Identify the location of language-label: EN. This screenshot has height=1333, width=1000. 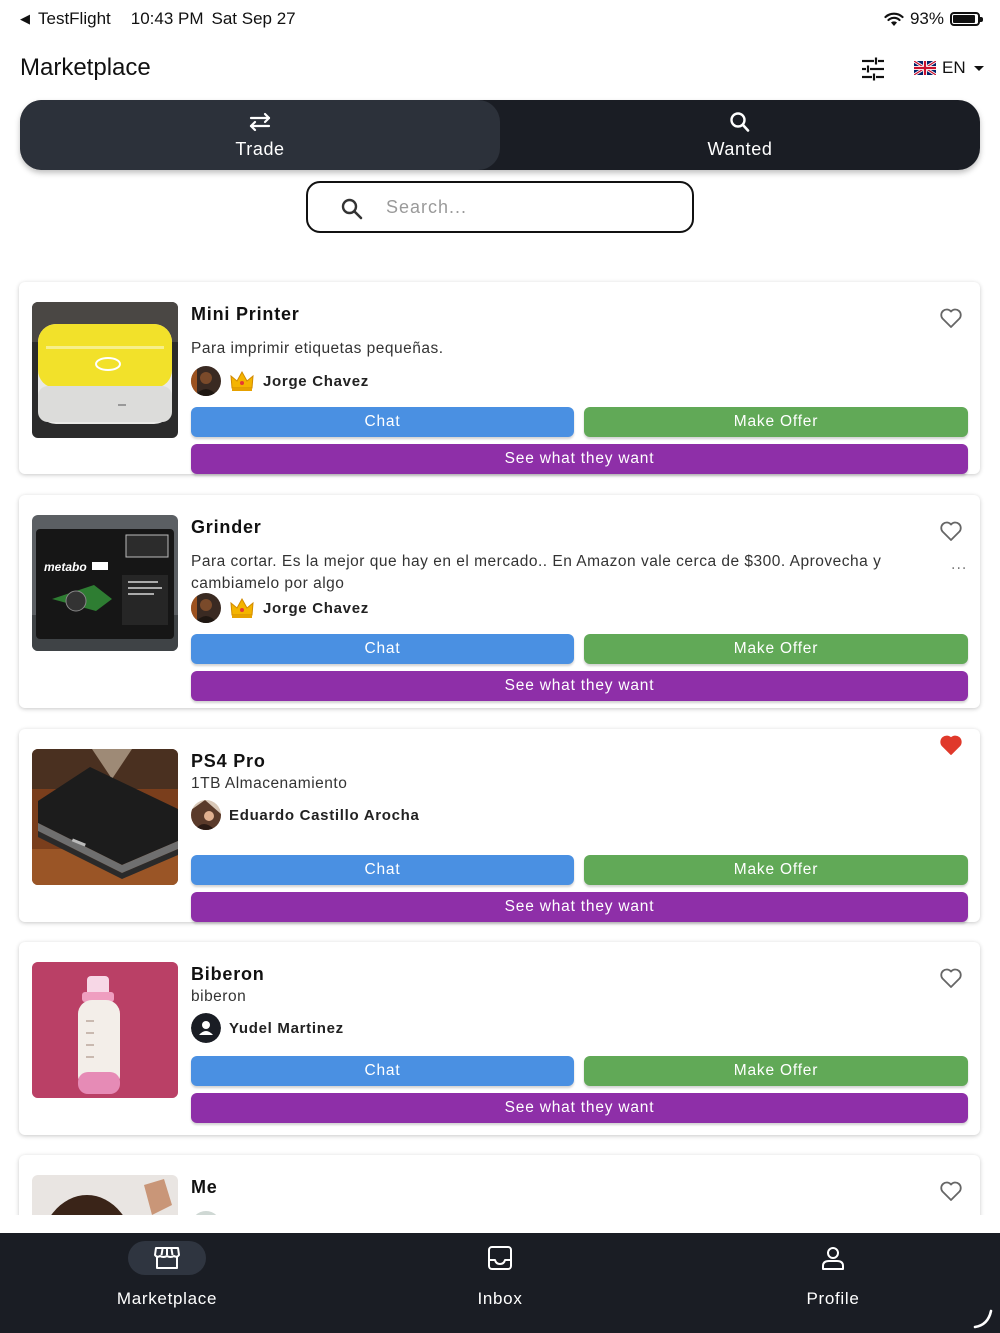
(954, 67).